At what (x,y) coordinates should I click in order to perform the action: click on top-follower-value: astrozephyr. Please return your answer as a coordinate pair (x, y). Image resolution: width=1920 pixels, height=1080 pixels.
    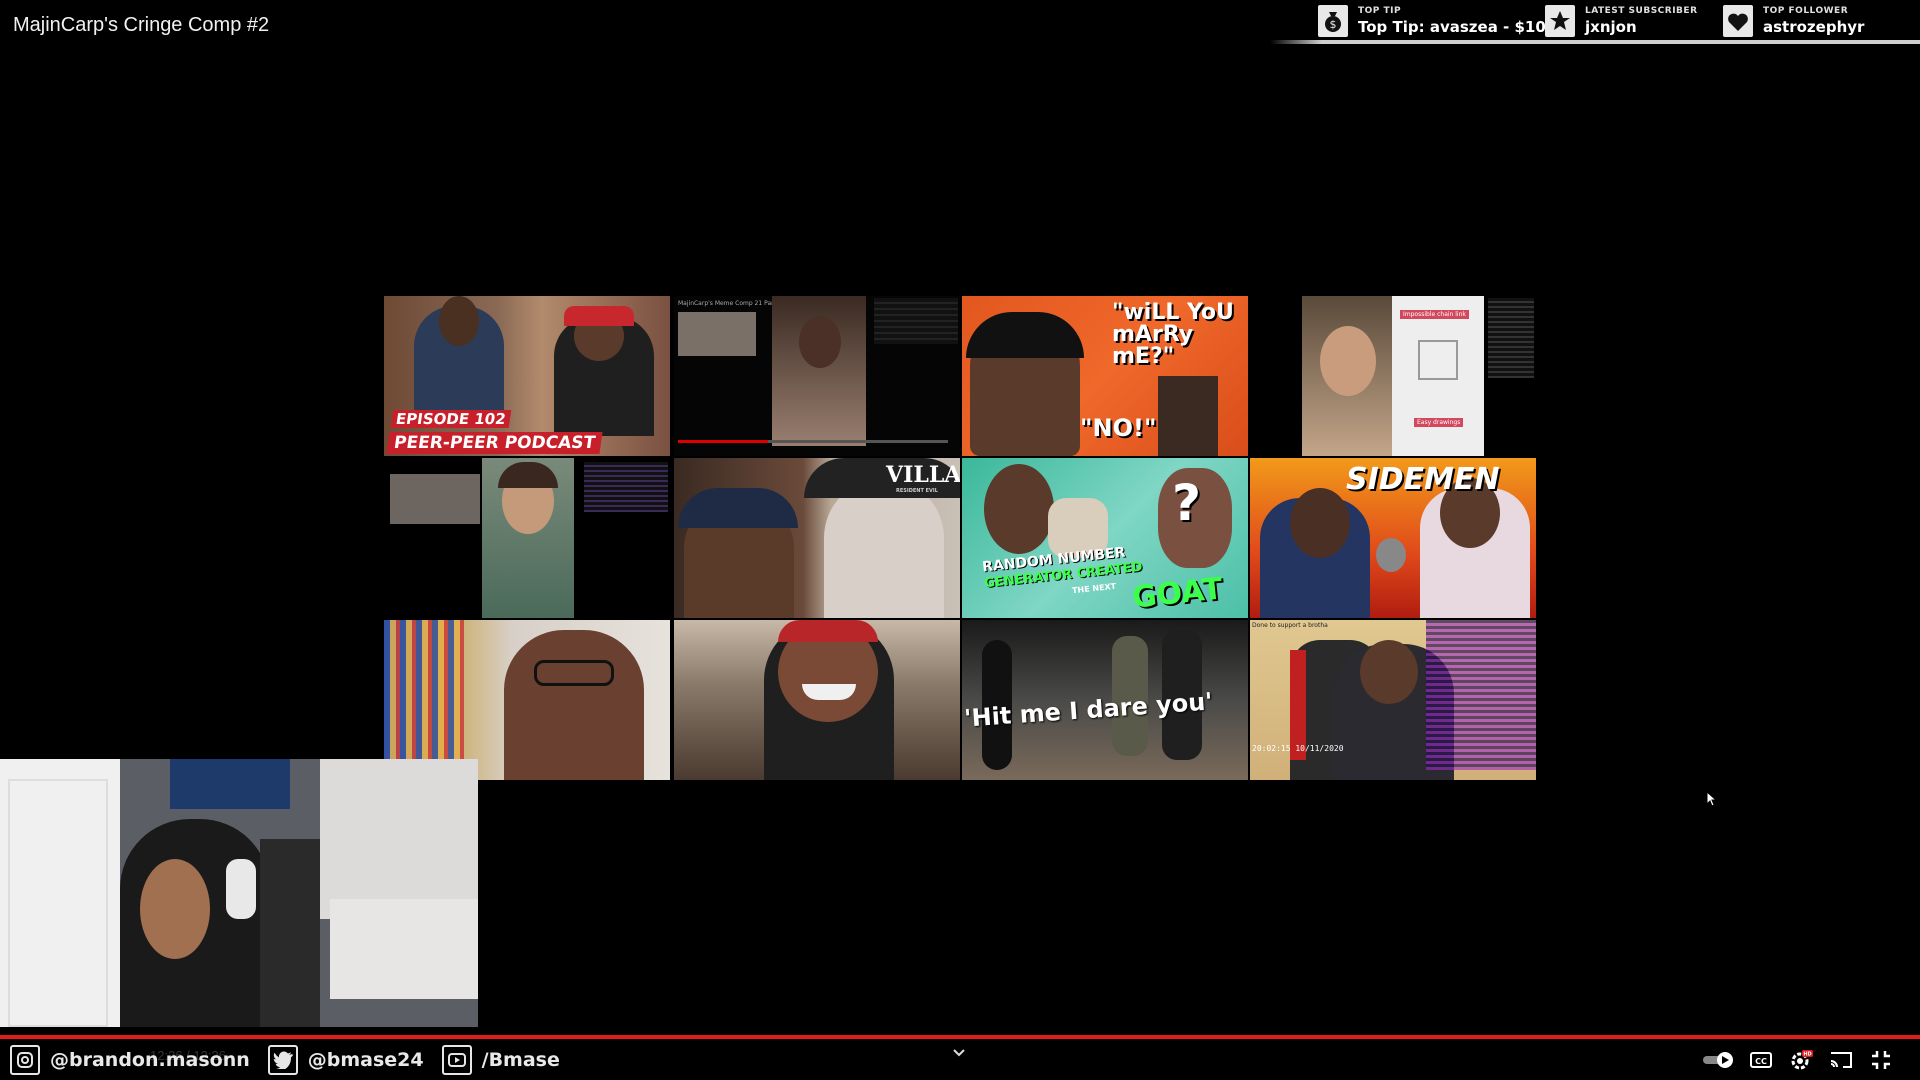
    Looking at the image, I should click on (1814, 27).